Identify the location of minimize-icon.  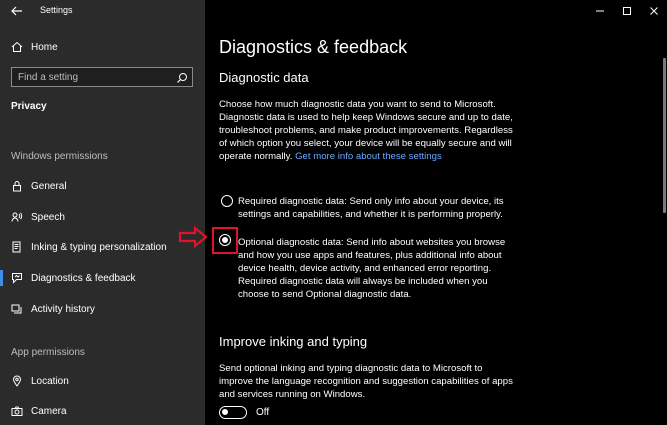
(599, 11).